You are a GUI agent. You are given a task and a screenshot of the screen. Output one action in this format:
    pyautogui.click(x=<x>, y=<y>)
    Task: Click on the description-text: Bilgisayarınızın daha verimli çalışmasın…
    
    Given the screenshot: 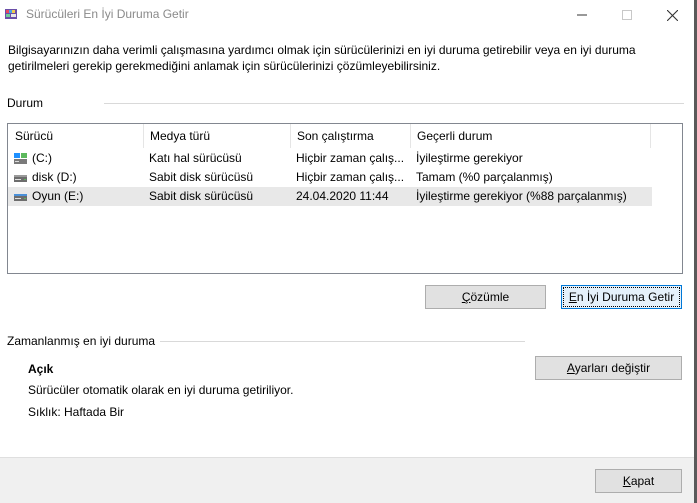 What is the action you would take?
    pyautogui.click(x=322, y=58)
    